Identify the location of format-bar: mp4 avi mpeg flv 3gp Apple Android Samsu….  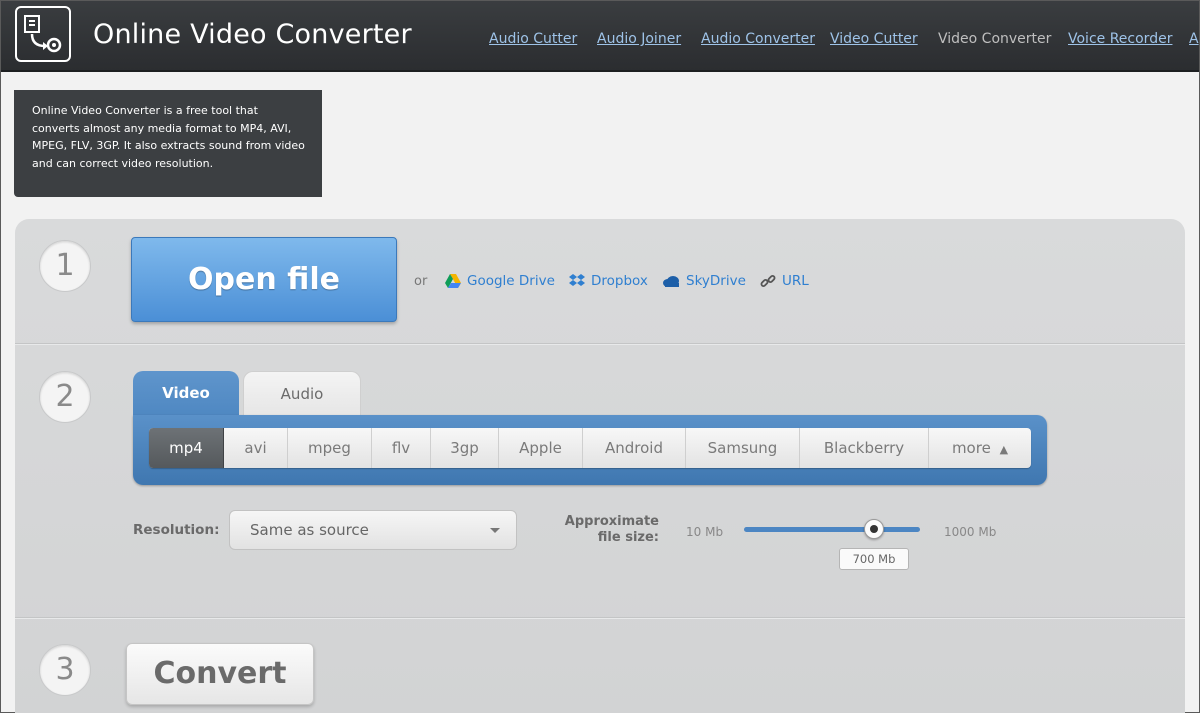
(590, 450).